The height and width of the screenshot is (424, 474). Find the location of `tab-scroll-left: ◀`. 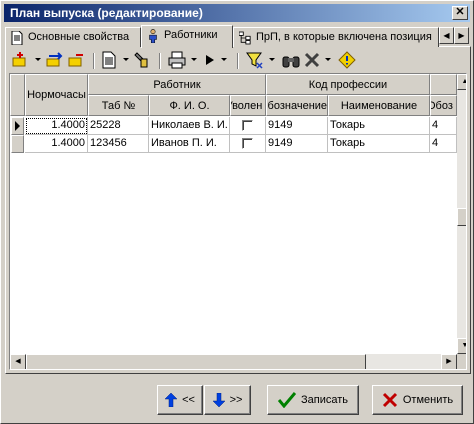

tab-scroll-left: ◀ is located at coordinates (446, 35).